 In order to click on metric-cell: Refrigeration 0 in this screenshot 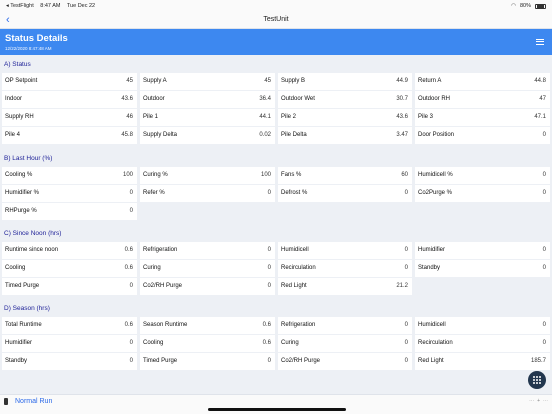, I will do `click(345, 325)`.